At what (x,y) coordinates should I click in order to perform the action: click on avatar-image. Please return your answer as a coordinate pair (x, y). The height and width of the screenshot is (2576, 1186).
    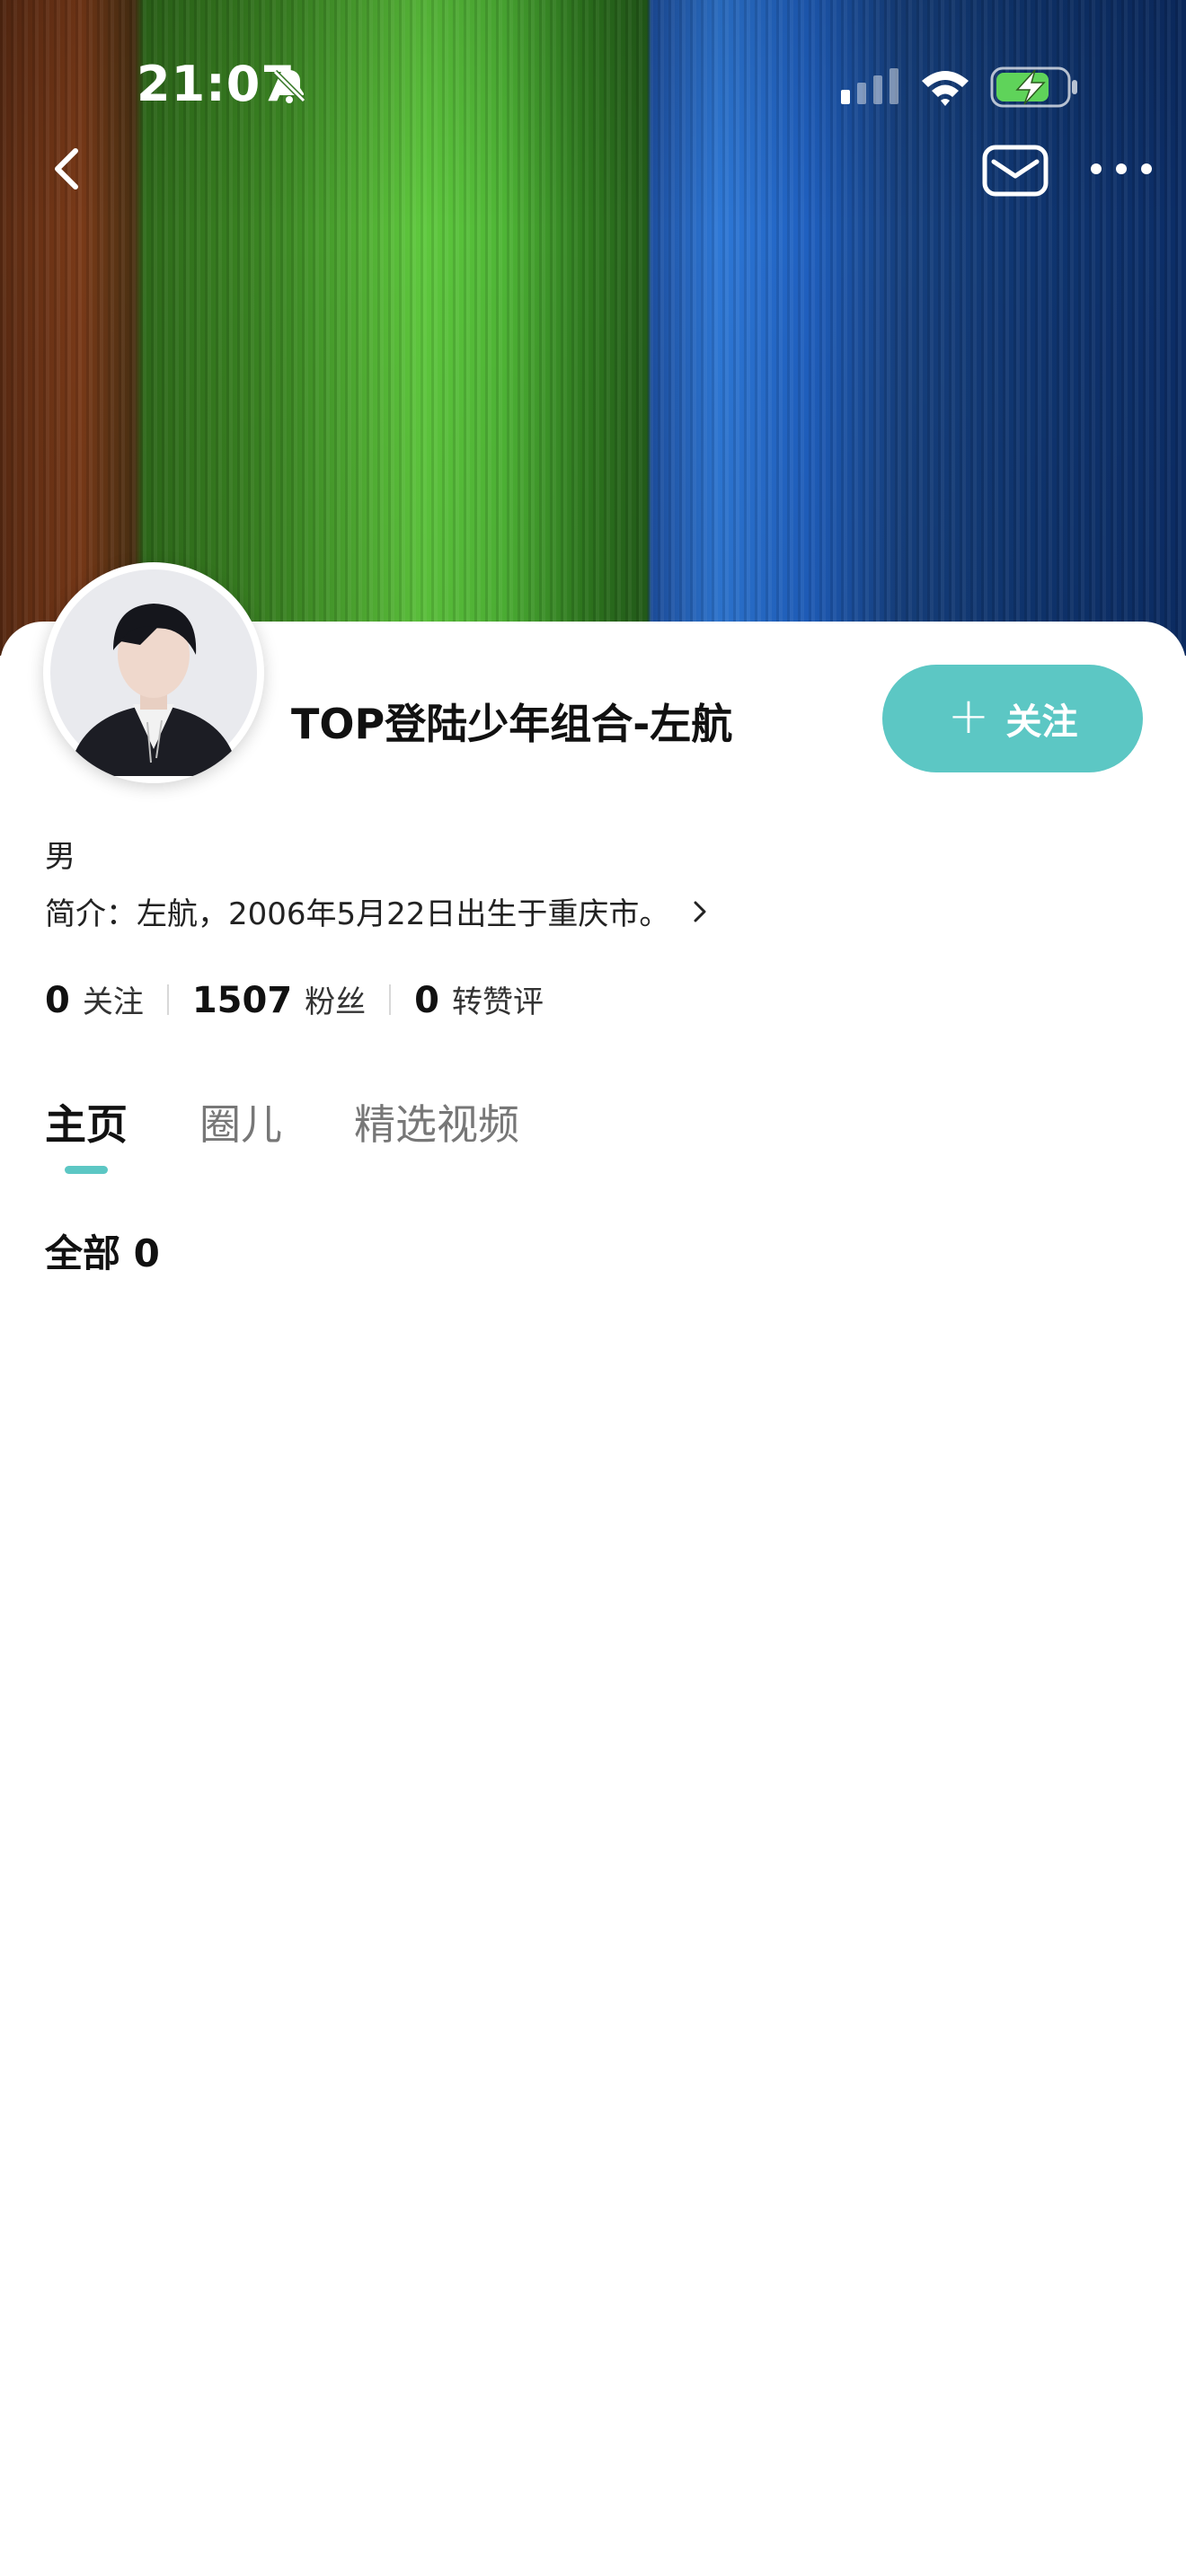
    Looking at the image, I should click on (153, 672).